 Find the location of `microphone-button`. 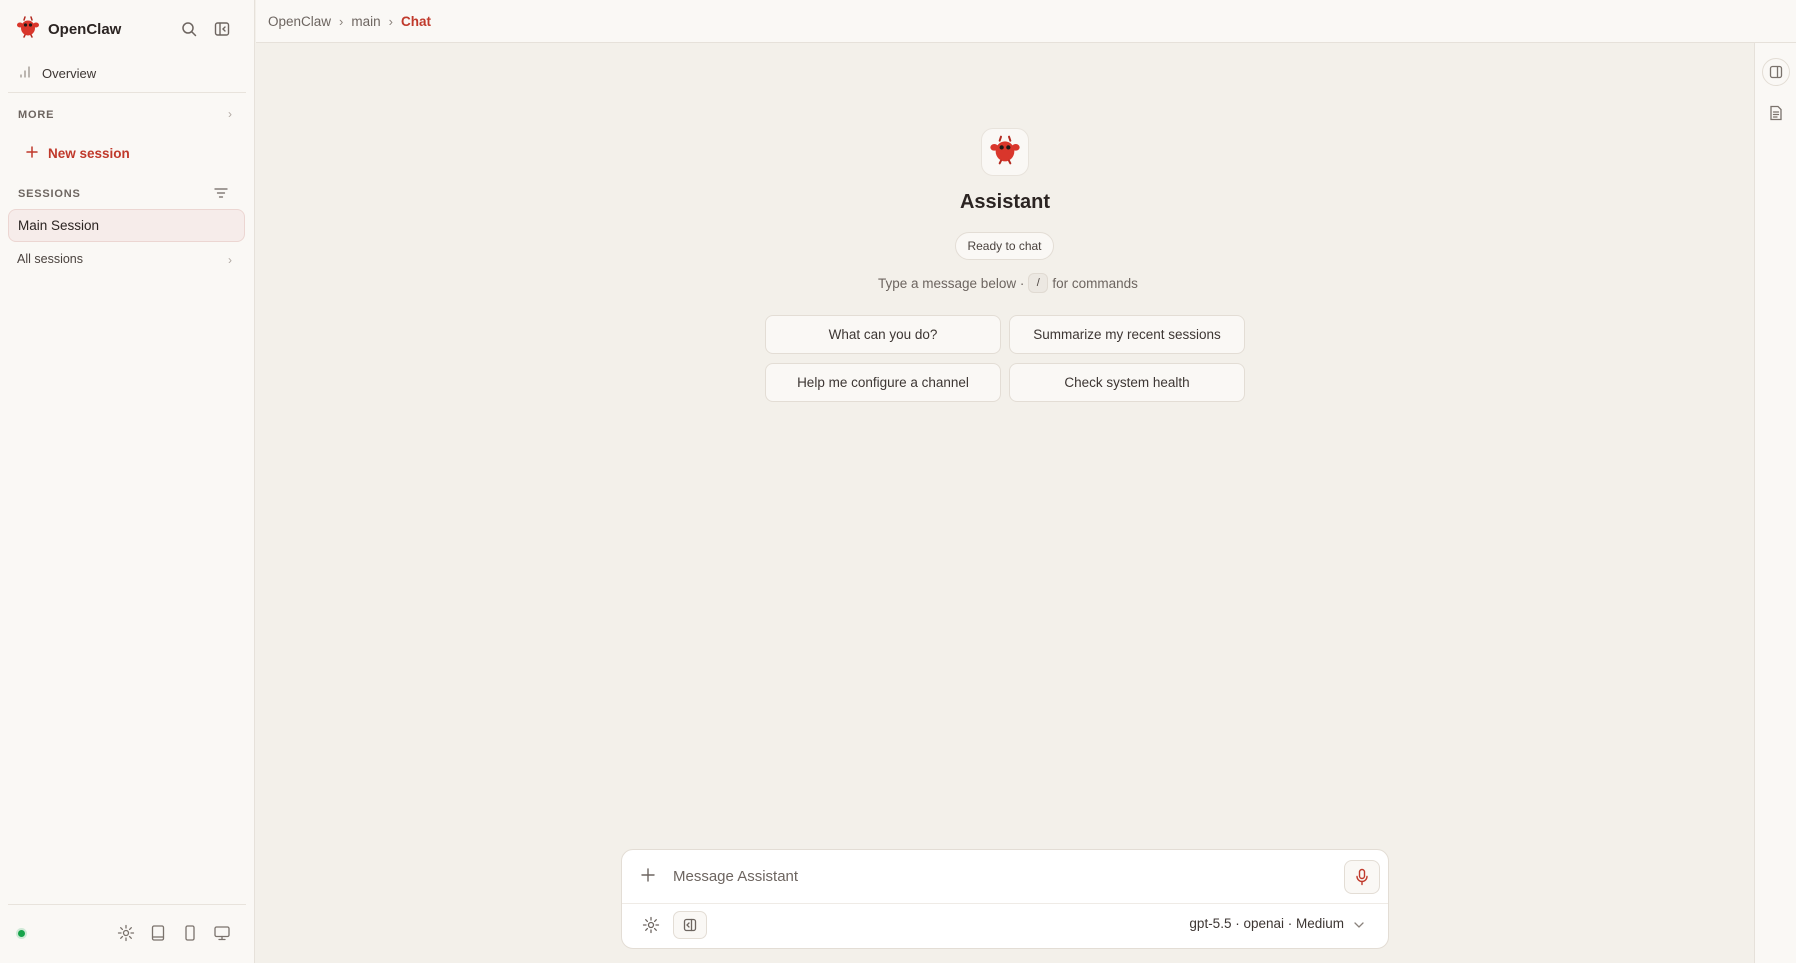

microphone-button is located at coordinates (1362, 877).